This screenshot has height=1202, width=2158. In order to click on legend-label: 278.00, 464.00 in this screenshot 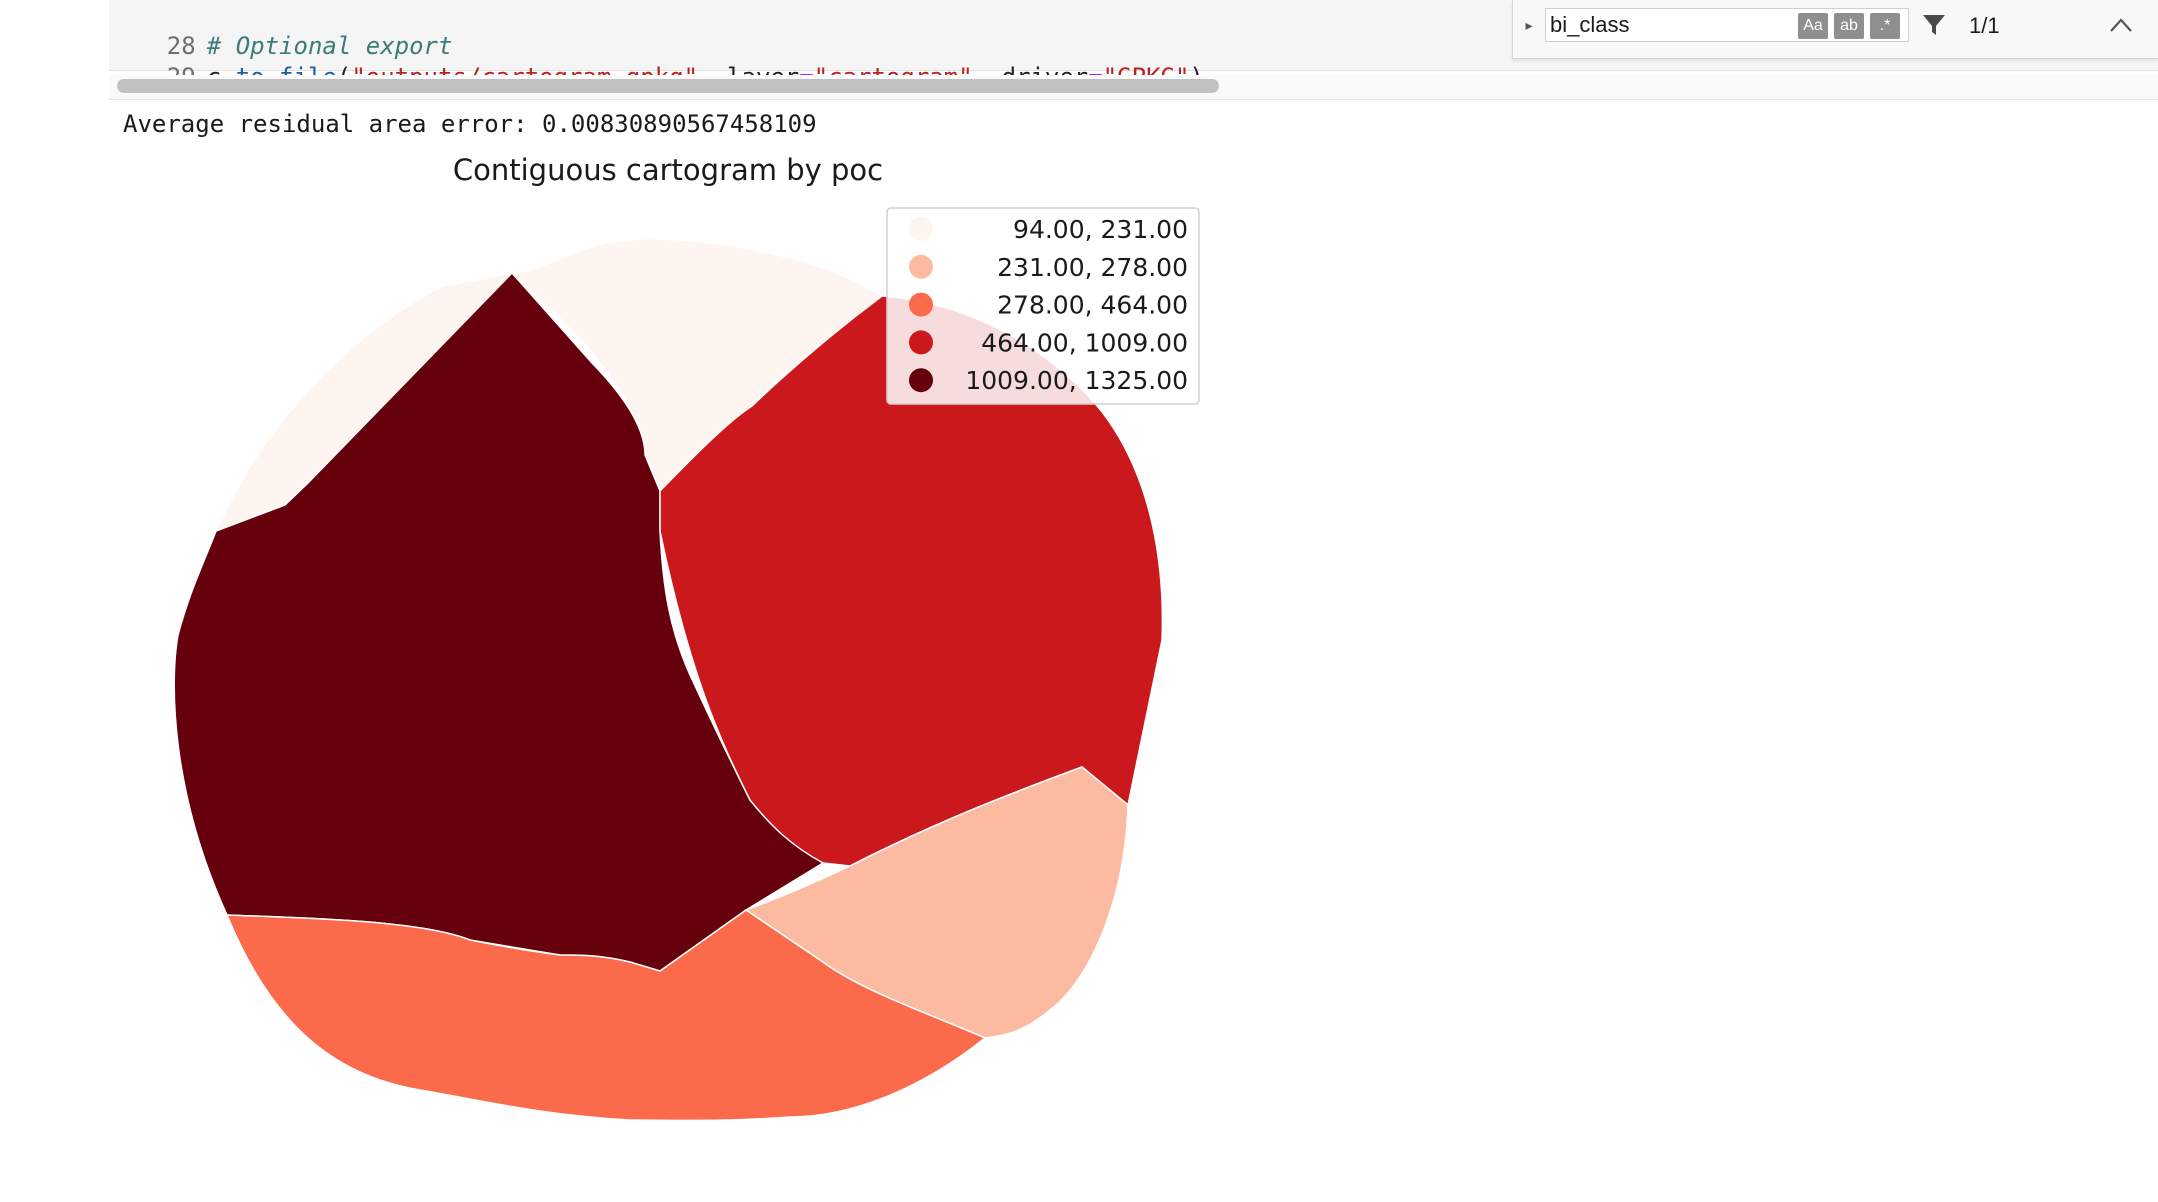, I will do `click(1092, 305)`.